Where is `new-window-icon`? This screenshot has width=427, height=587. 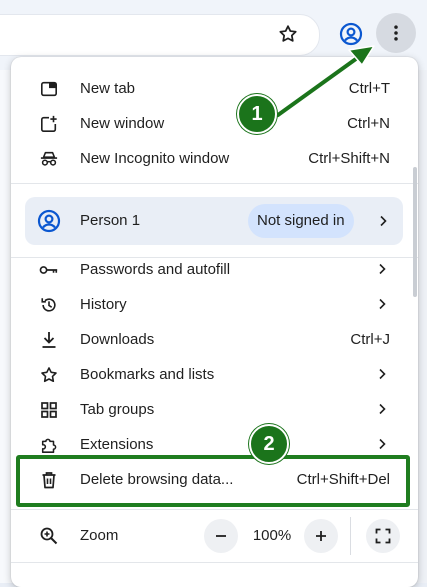
new-window-icon is located at coordinates (49, 124).